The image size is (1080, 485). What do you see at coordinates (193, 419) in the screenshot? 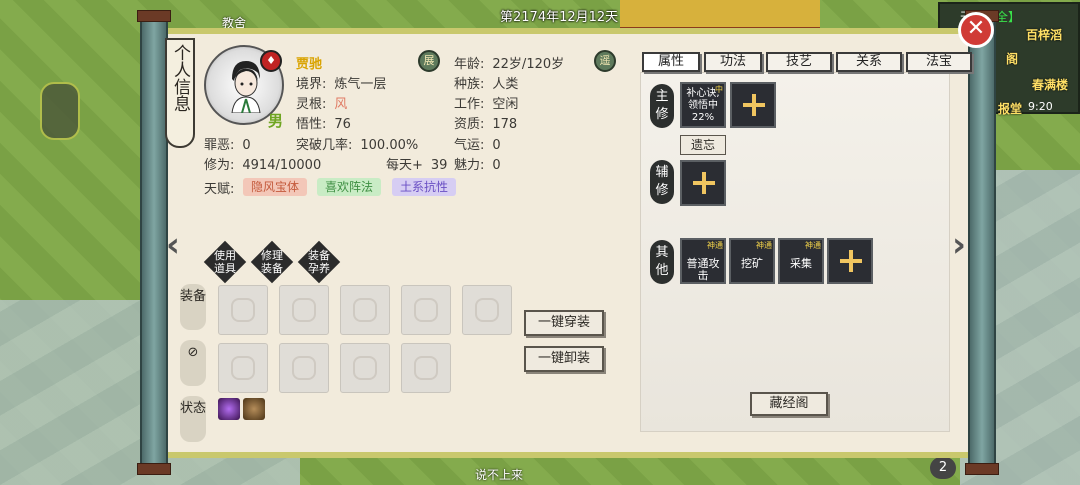
I see `status-row-label: 状态` at bounding box center [193, 419].